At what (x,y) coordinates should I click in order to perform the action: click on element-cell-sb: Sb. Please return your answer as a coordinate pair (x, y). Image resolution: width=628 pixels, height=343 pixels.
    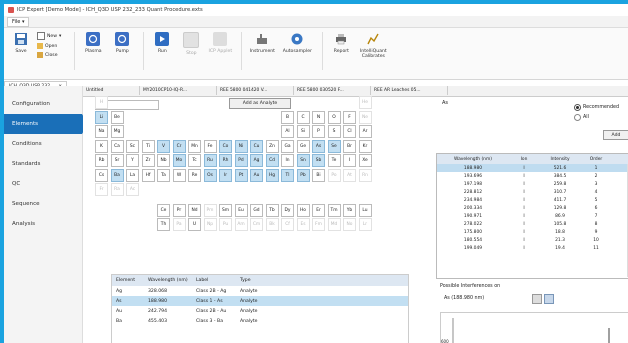
    Looking at the image, I should click on (318, 160).